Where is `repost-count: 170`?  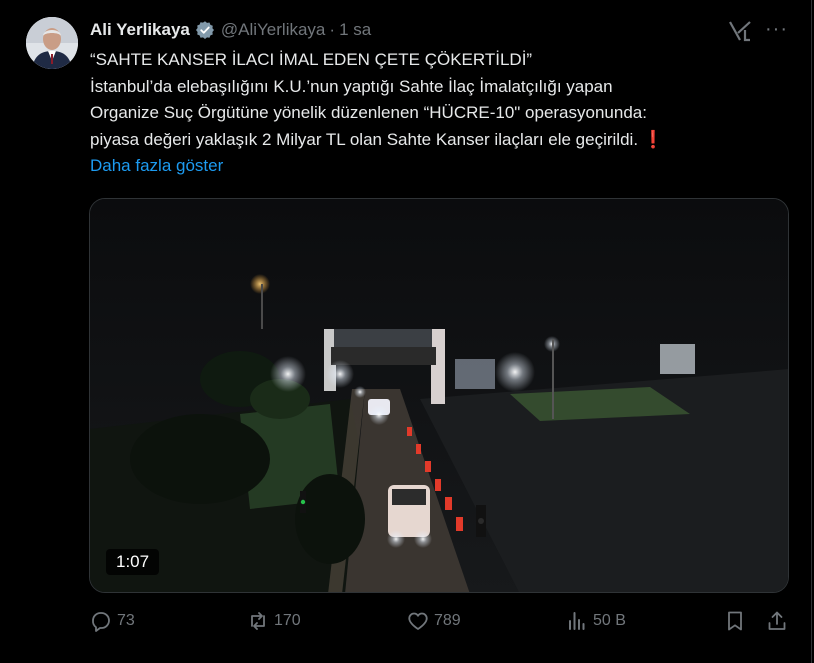 repost-count: 170 is located at coordinates (287, 620).